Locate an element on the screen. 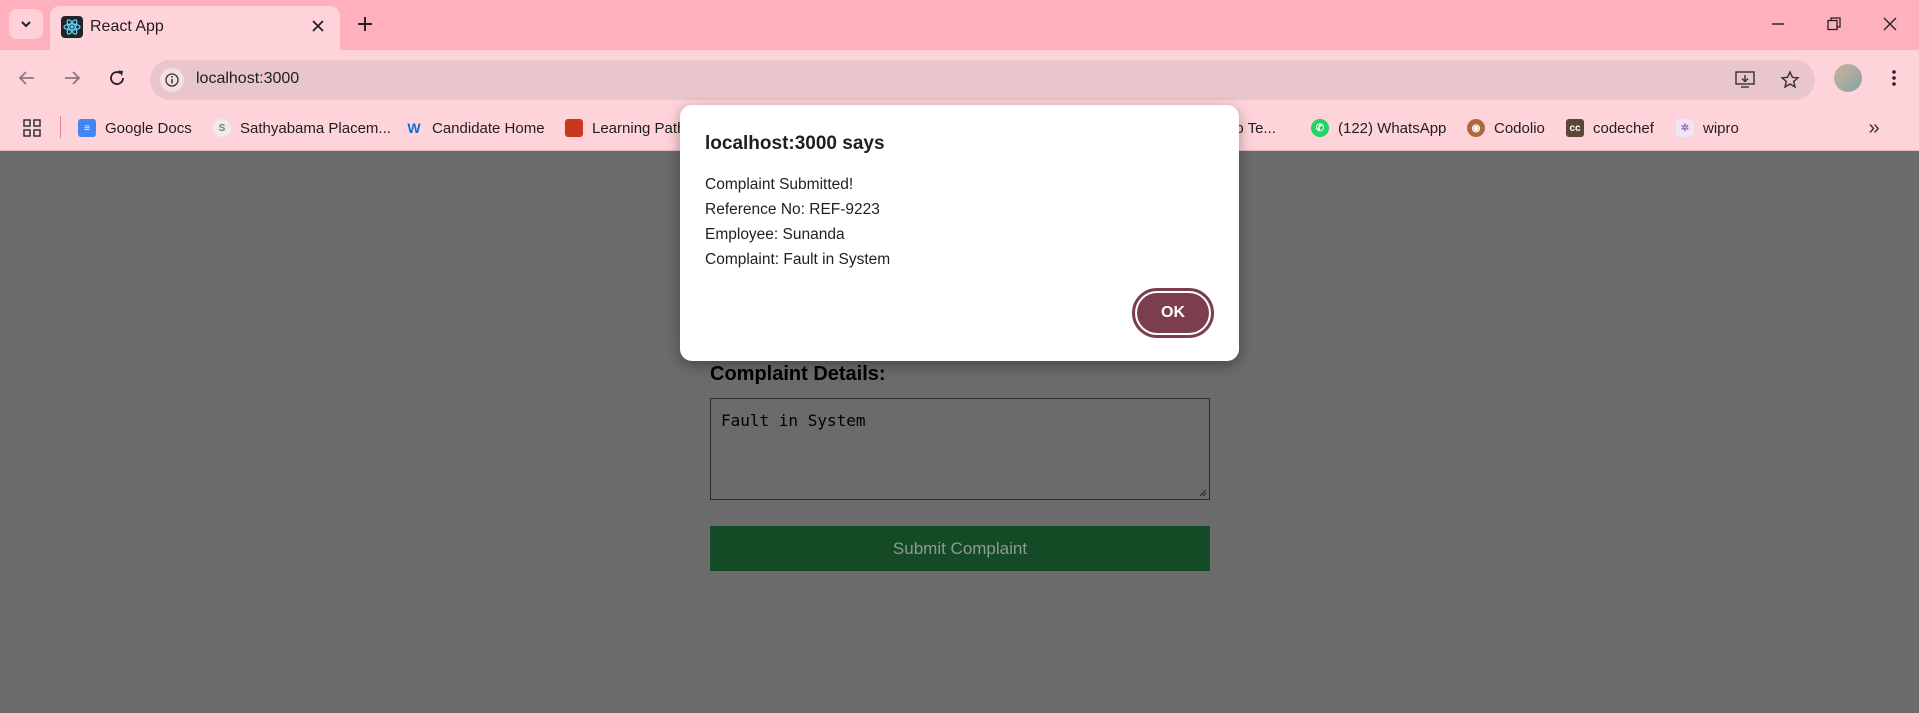 This screenshot has height=713, width=1919. tab-strip: React App is located at coordinates (959, 25).